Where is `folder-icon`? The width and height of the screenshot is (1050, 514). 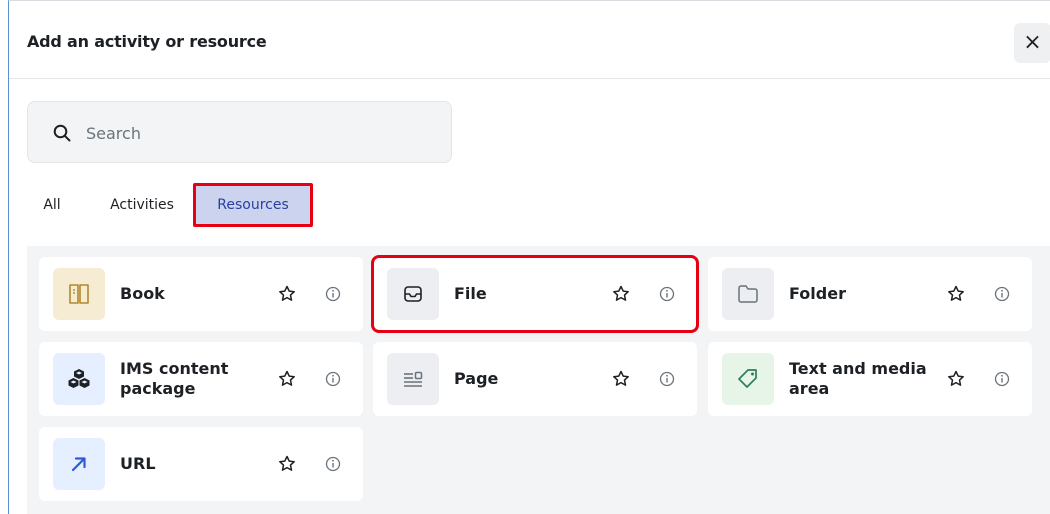
folder-icon is located at coordinates (748, 294).